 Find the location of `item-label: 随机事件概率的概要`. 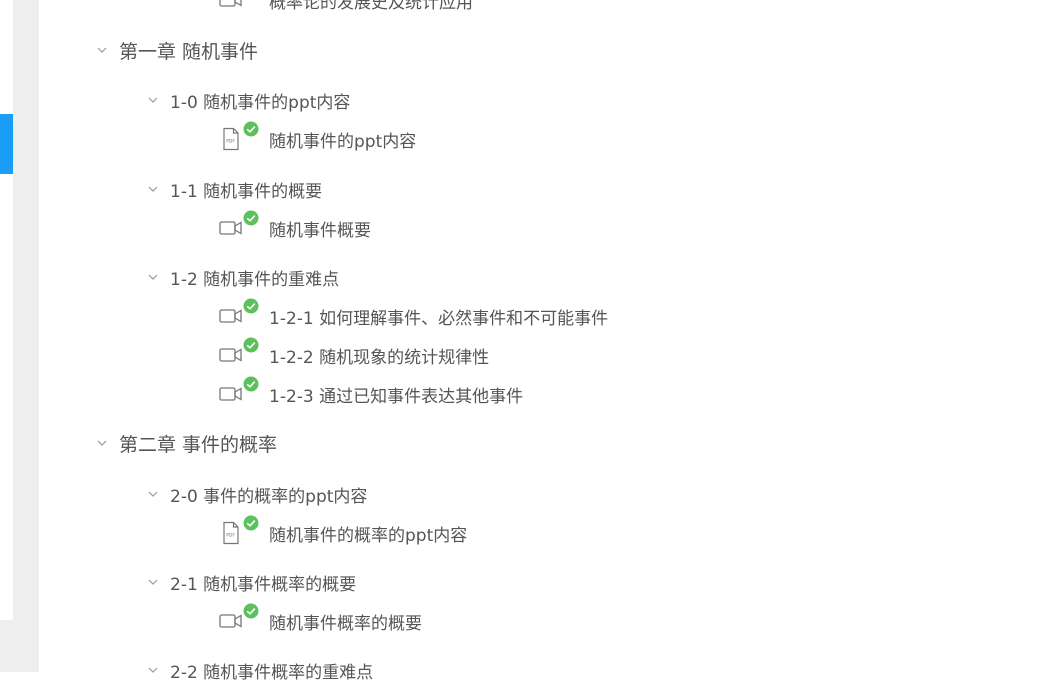

item-label: 随机事件概率的概要 is located at coordinates (345, 623).